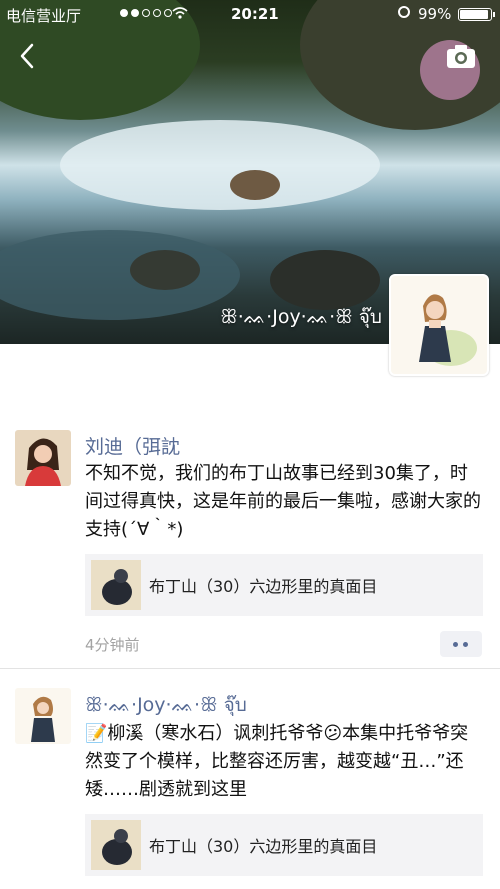 Image resolution: width=500 pixels, height=889 pixels. Describe the element at coordinates (476, 14) in the screenshot. I see `battery-icon` at that location.